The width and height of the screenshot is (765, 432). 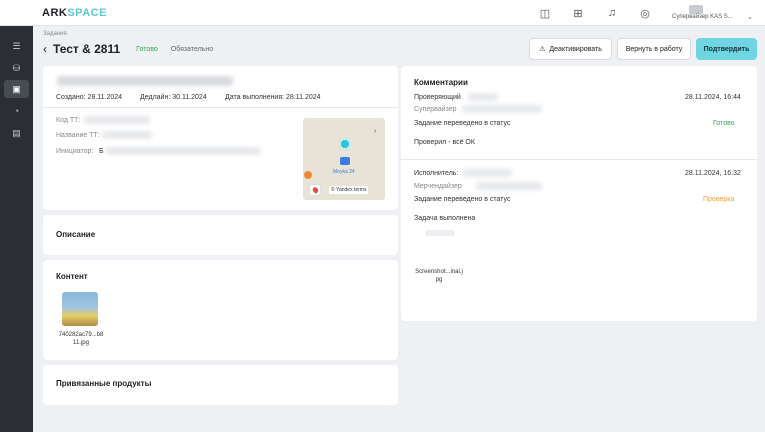 I want to click on return-to-work-button: Вернуть в работу, so click(x=654, y=49).